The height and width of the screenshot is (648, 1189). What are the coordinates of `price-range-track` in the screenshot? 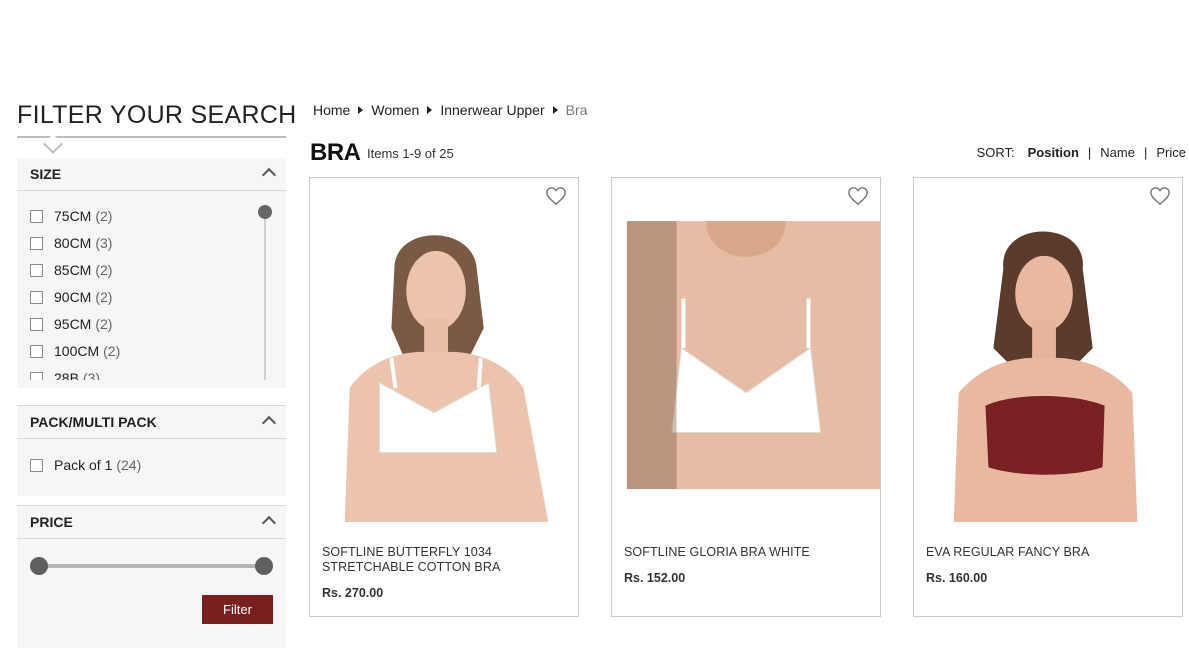 It's located at (151, 566).